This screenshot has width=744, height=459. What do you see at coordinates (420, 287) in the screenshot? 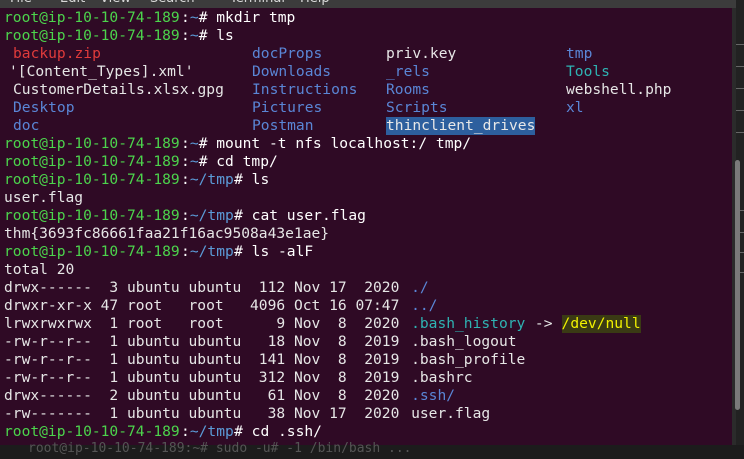
I see `file-name: ./` at bounding box center [420, 287].